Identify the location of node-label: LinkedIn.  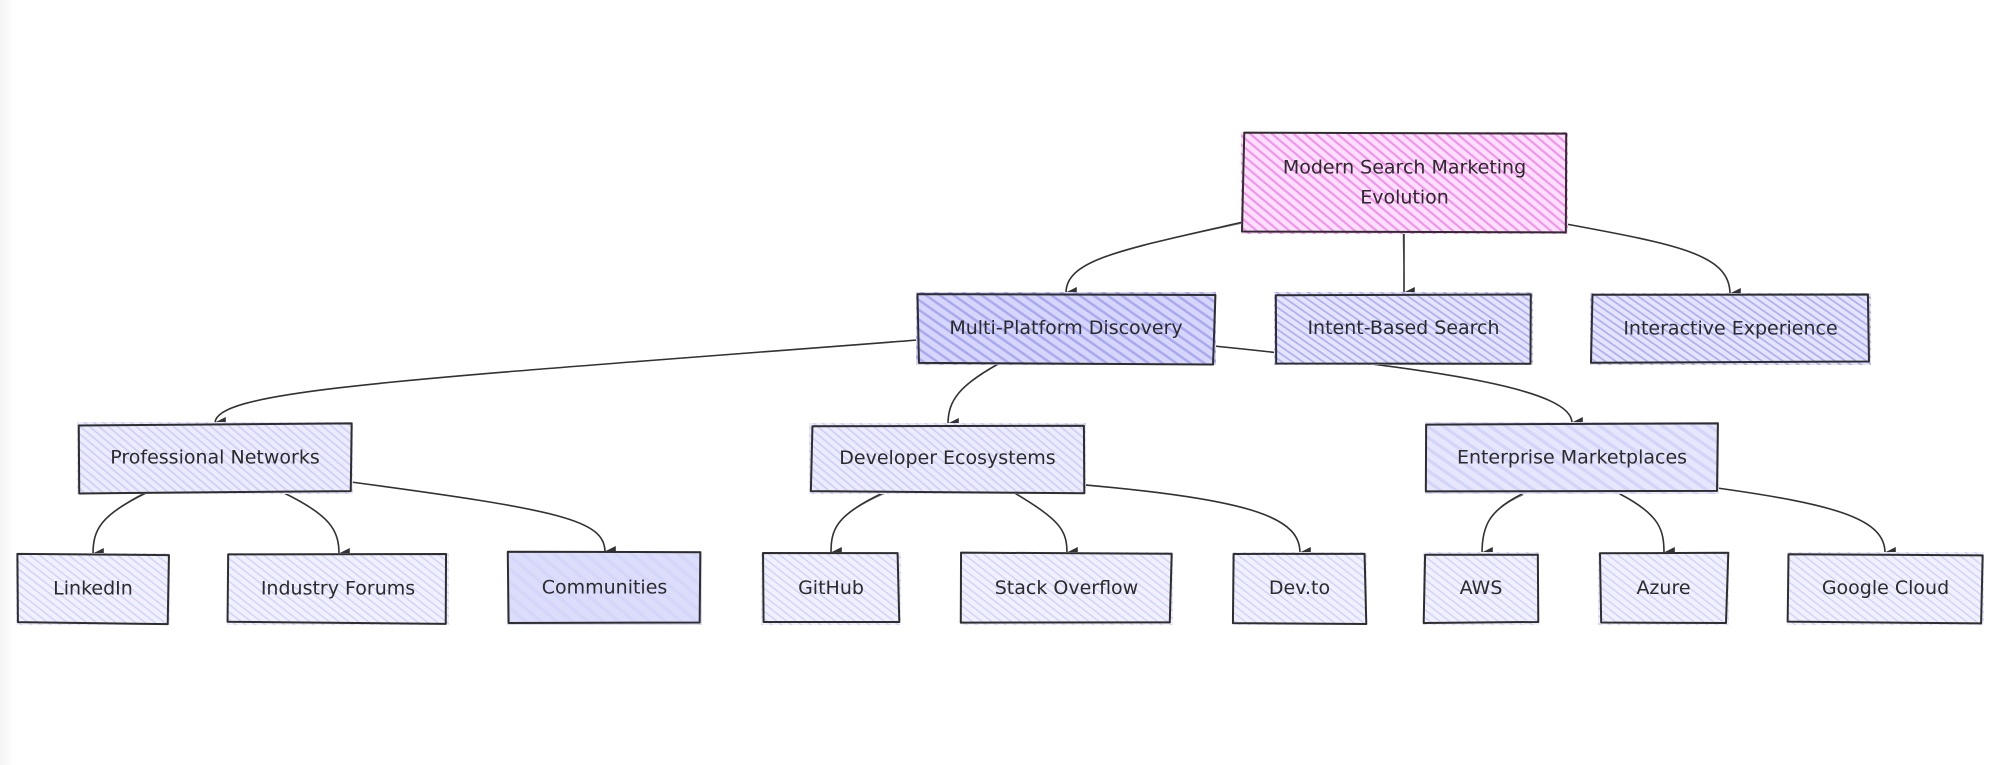
(93, 589).